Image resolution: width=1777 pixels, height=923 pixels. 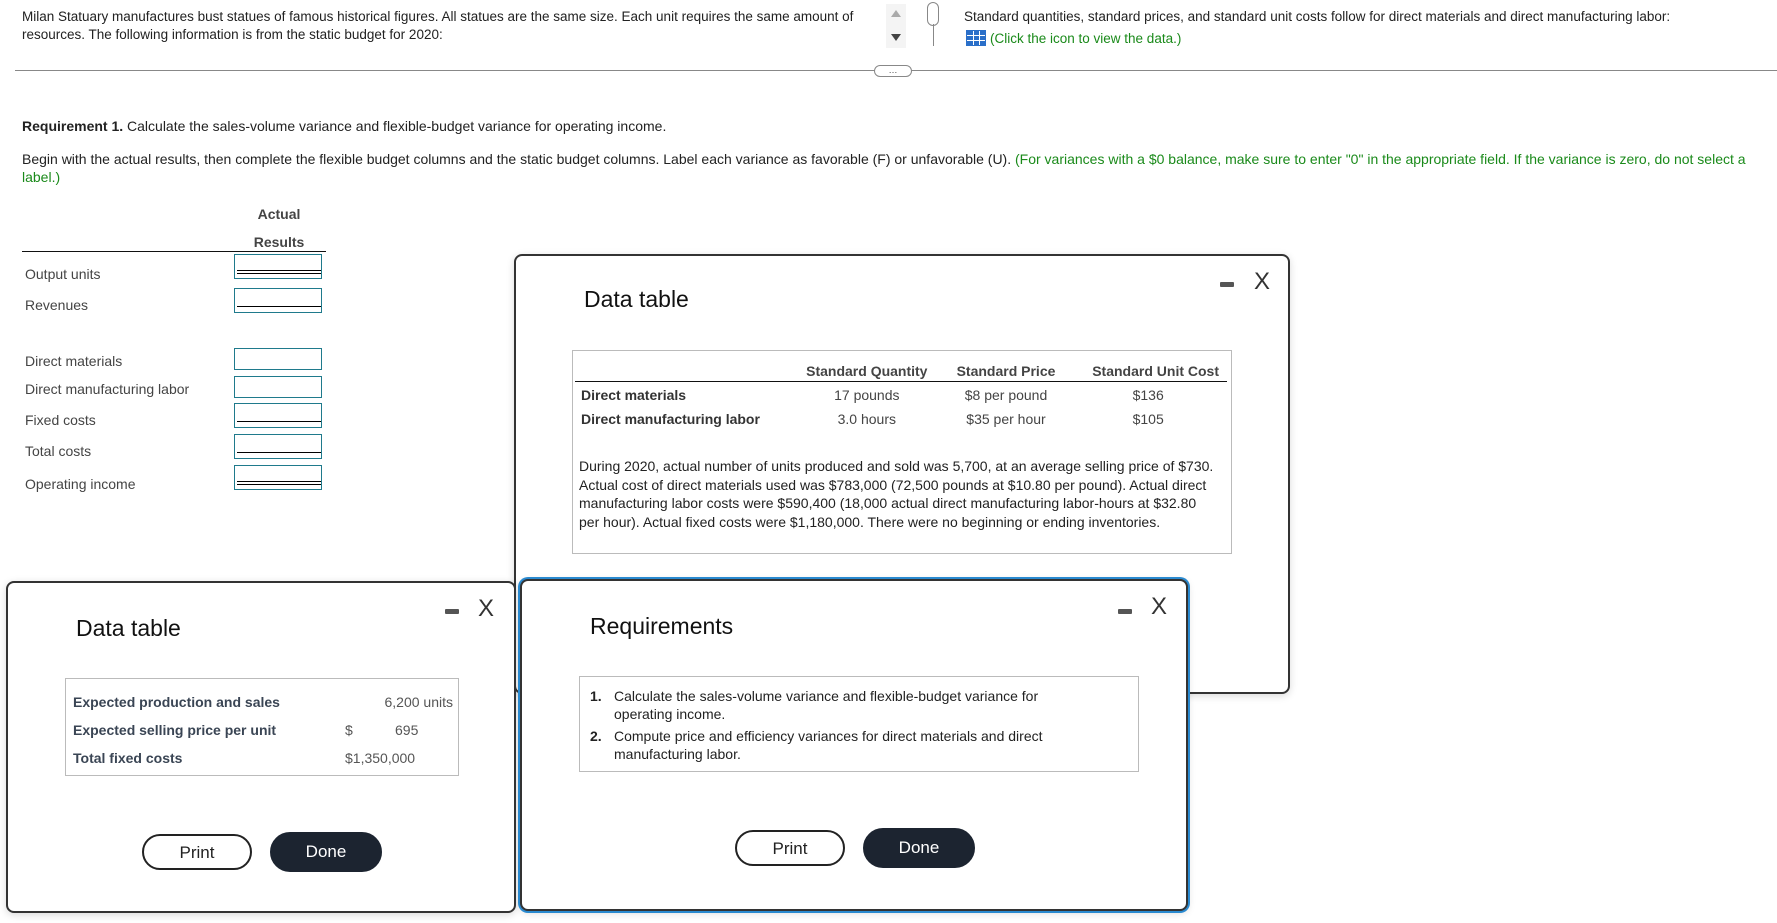 What do you see at coordinates (896, 13) in the screenshot?
I see `scroll-up-icon` at bounding box center [896, 13].